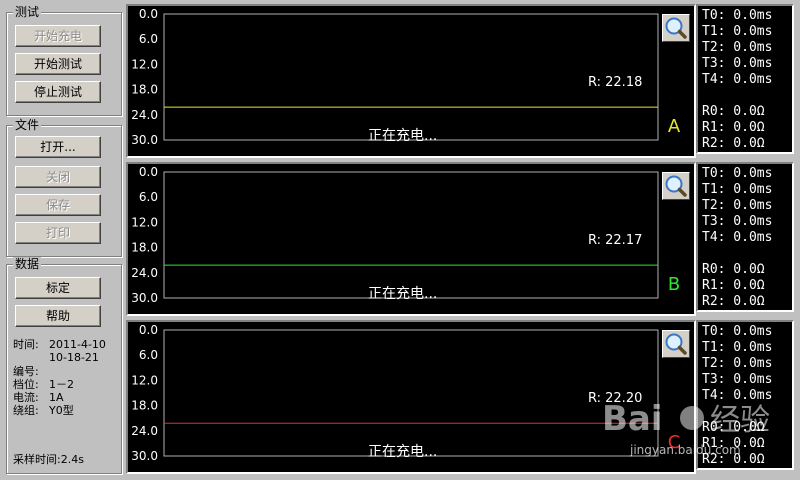  What do you see at coordinates (43, 384) in the screenshot?
I see `info-tap: 档位: 1－2` at bounding box center [43, 384].